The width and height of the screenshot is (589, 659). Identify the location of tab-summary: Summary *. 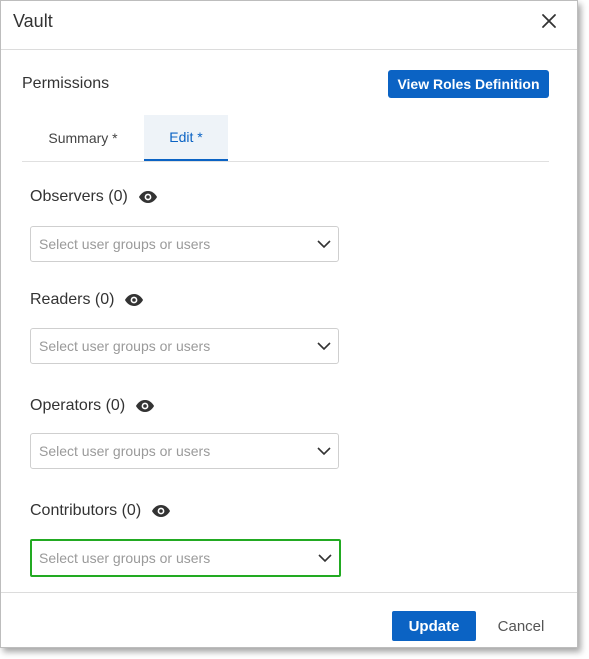
(83, 137).